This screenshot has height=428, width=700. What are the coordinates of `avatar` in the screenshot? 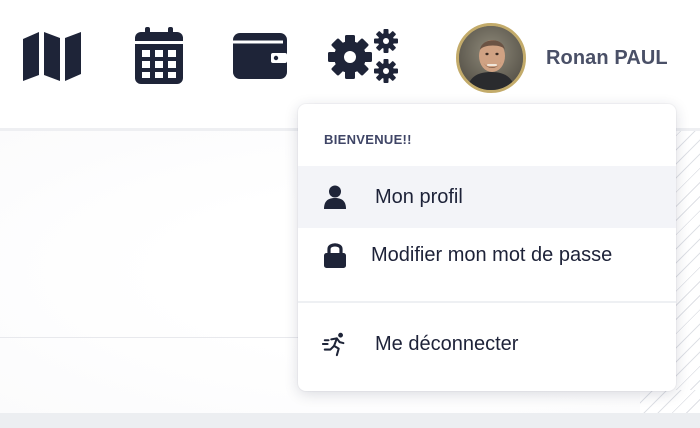 It's located at (491, 58).